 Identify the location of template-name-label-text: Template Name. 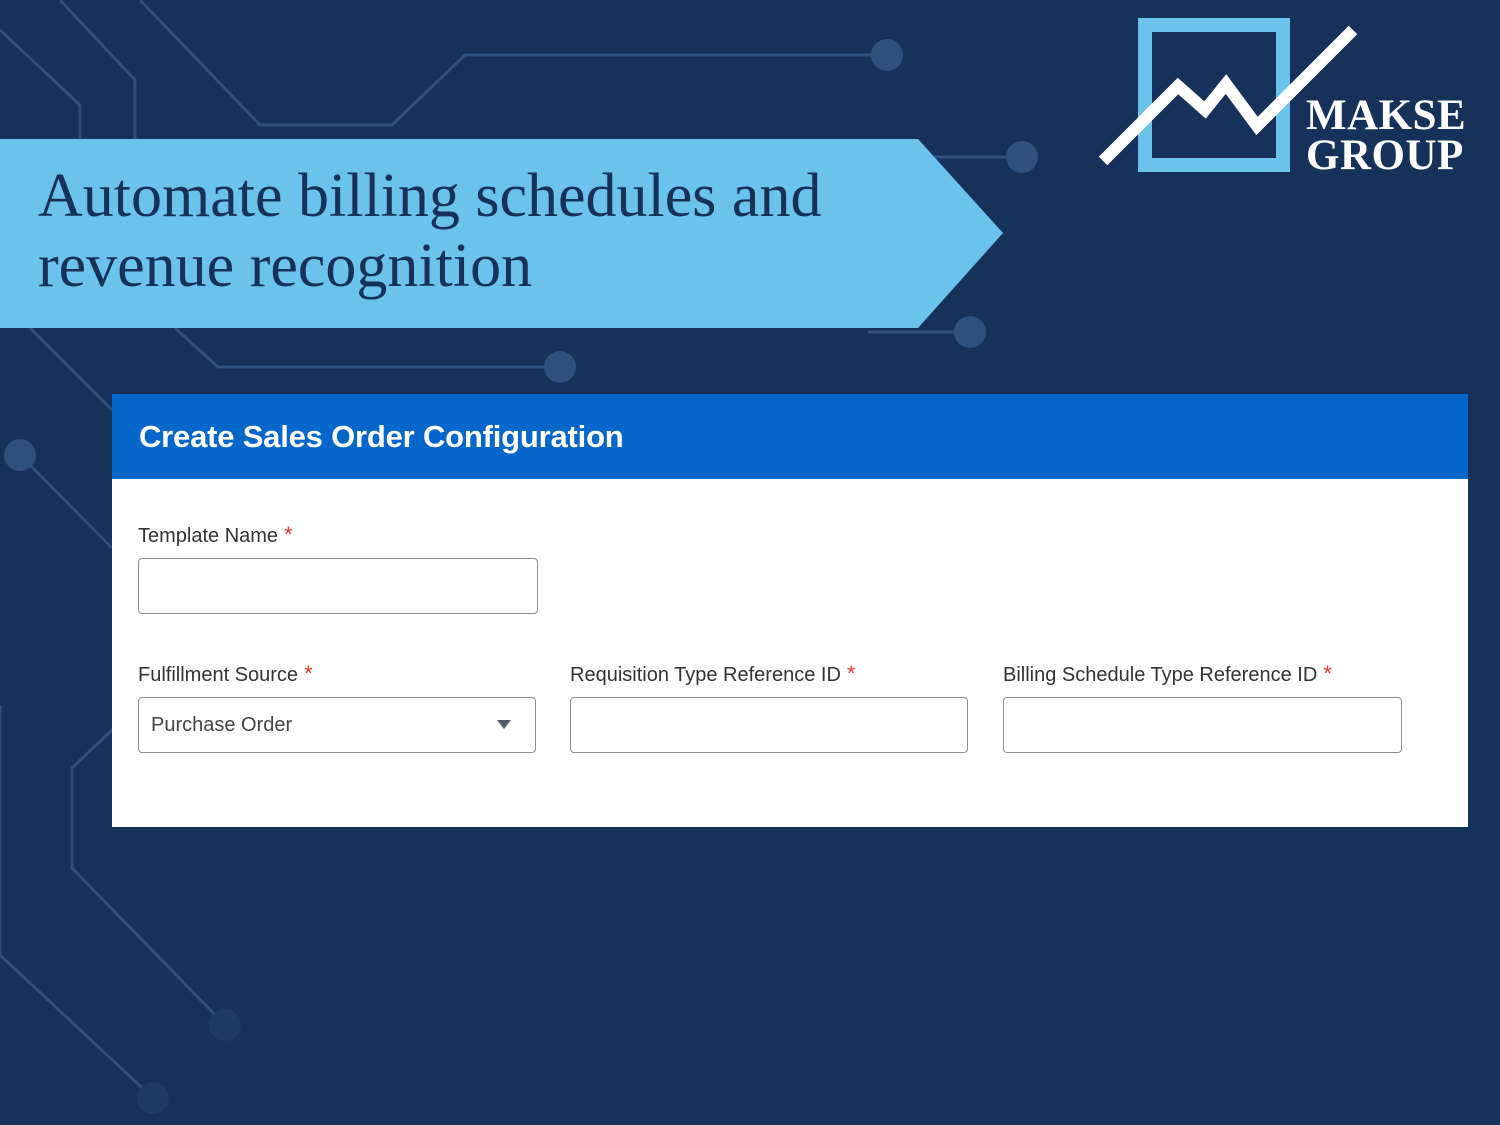
(208, 536).